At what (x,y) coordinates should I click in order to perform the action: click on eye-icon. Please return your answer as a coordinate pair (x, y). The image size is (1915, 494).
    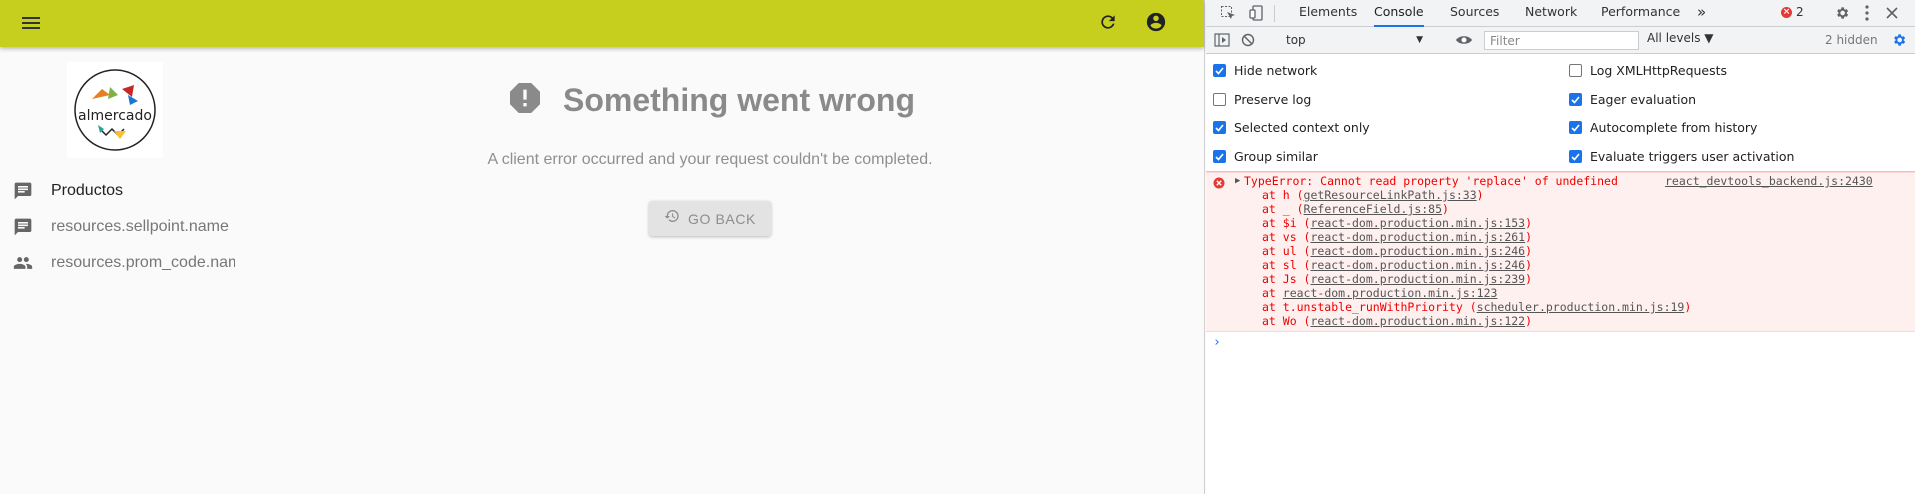
    Looking at the image, I should click on (1464, 40).